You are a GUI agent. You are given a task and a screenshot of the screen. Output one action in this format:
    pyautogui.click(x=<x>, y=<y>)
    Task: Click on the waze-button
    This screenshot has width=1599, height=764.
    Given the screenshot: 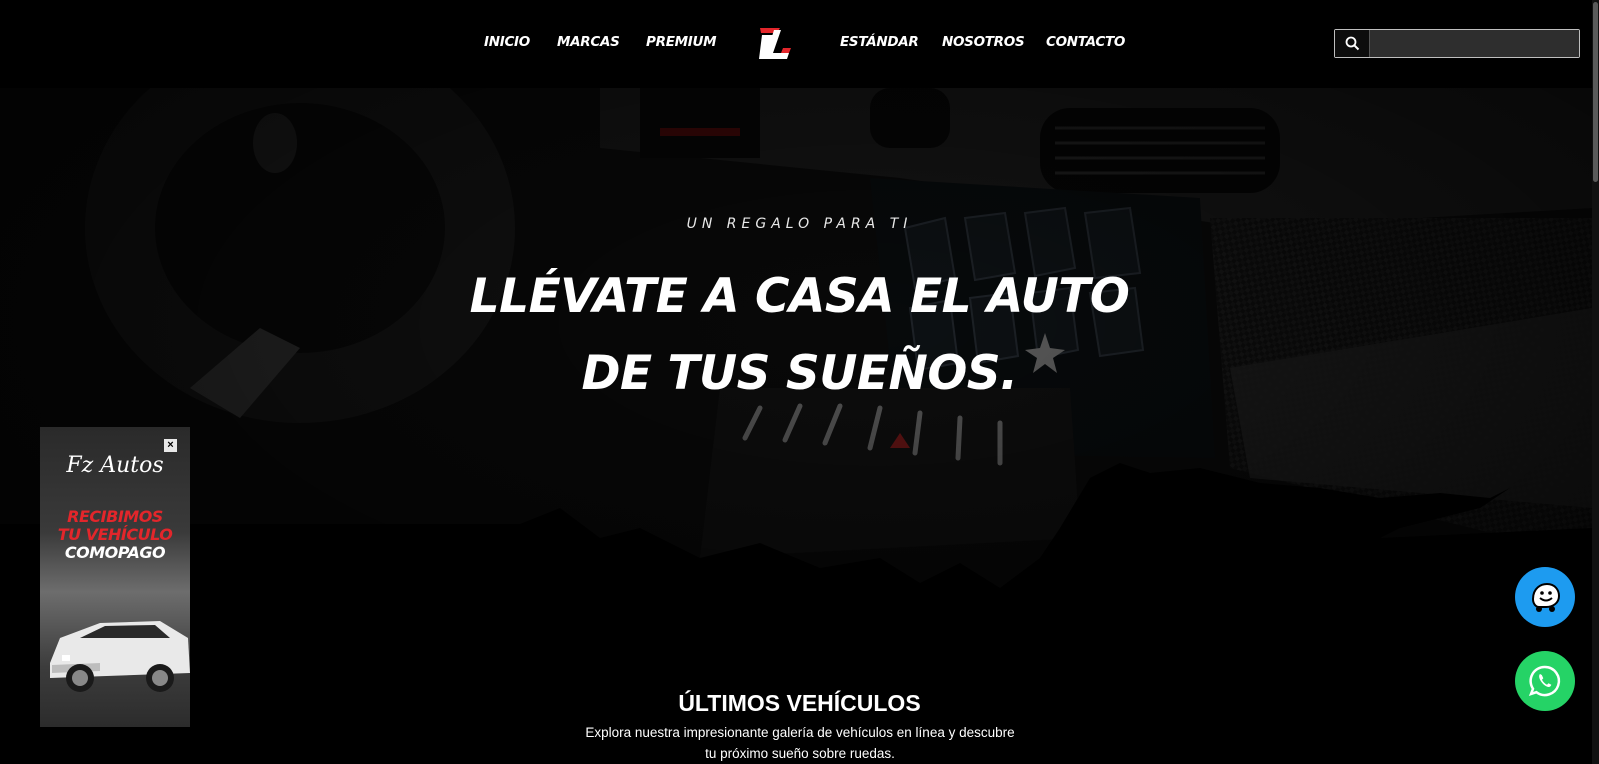 What is the action you would take?
    pyautogui.click(x=1545, y=597)
    